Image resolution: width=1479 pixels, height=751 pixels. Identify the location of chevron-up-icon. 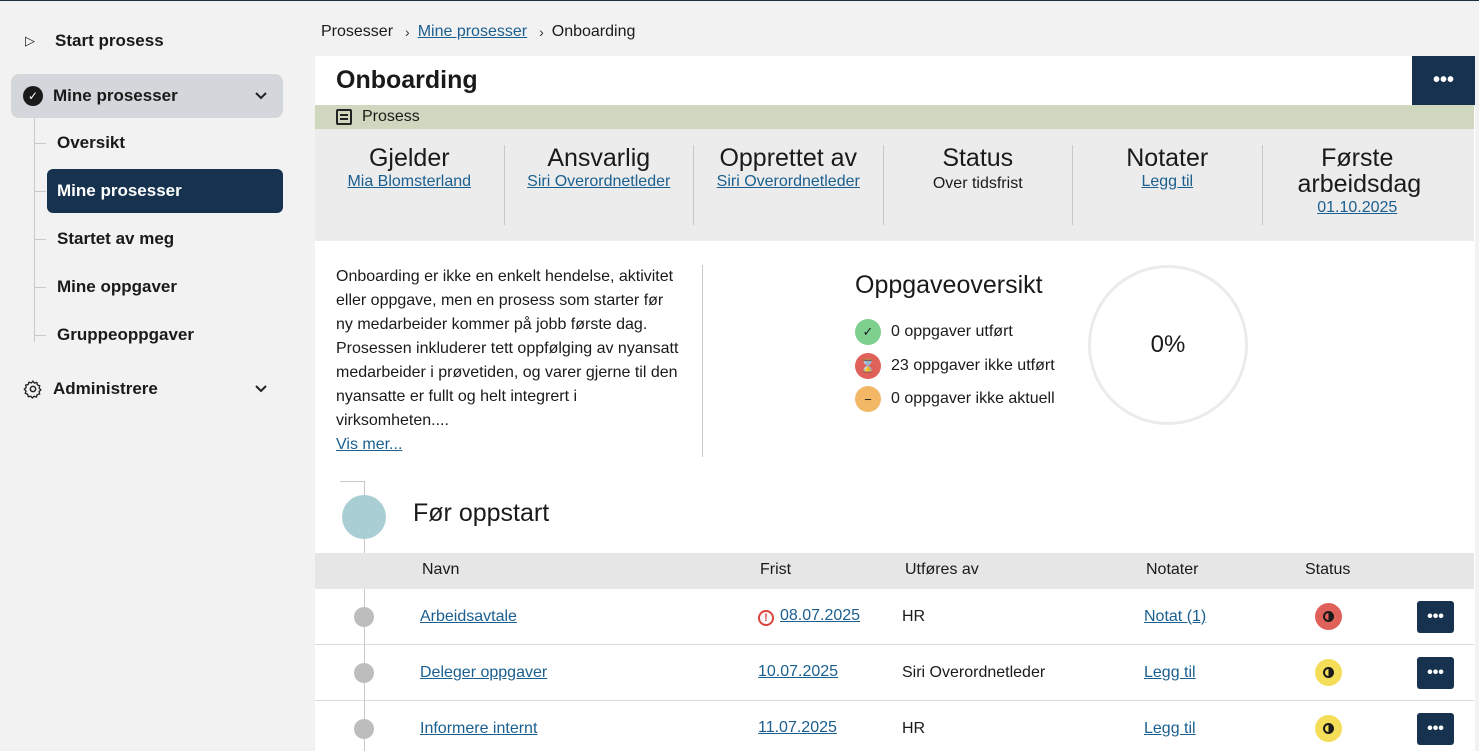
(261, 96).